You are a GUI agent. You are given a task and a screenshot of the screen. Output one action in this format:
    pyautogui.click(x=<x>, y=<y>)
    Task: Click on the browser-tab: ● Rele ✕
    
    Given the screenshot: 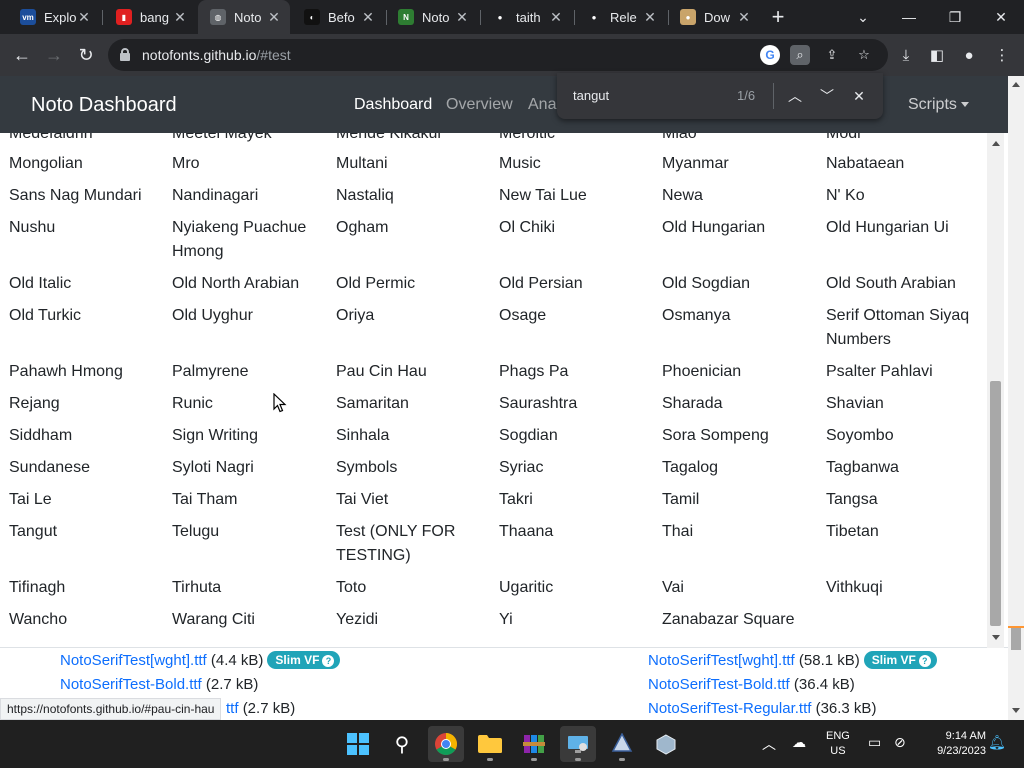 What is the action you would take?
    pyautogui.click(x=620, y=17)
    